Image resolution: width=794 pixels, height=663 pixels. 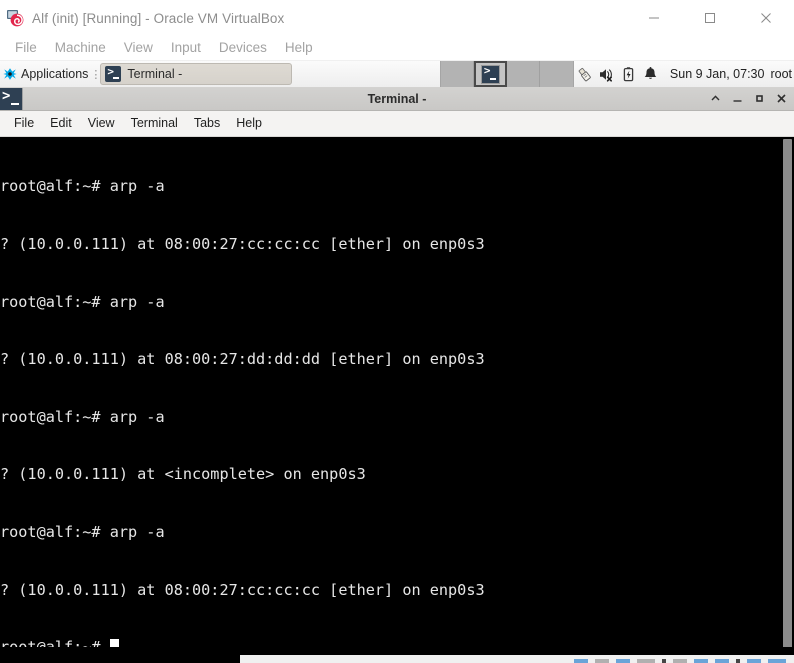 What do you see at coordinates (738, 660) in the screenshot?
I see `status-mouse-icon` at bounding box center [738, 660].